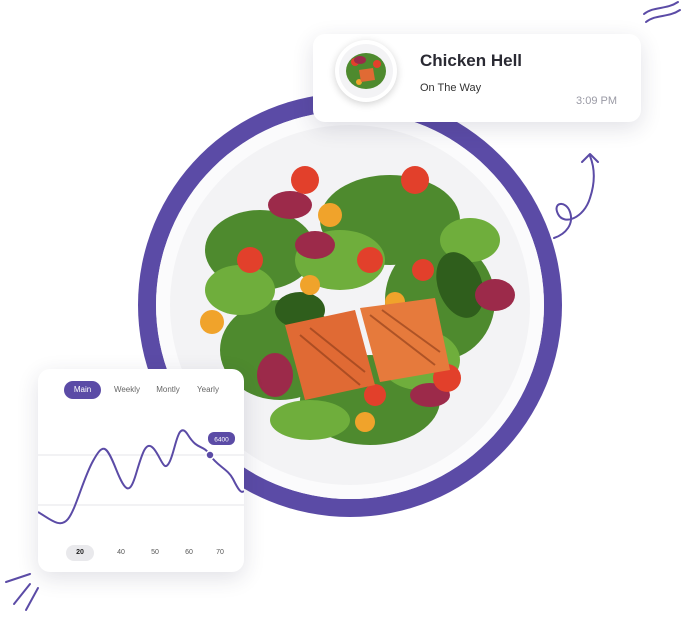 The width and height of the screenshot is (683, 641). What do you see at coordinates (451, 88) in the screenshot?
I see `order-status: On The Way` at bounding box center [451, 88].